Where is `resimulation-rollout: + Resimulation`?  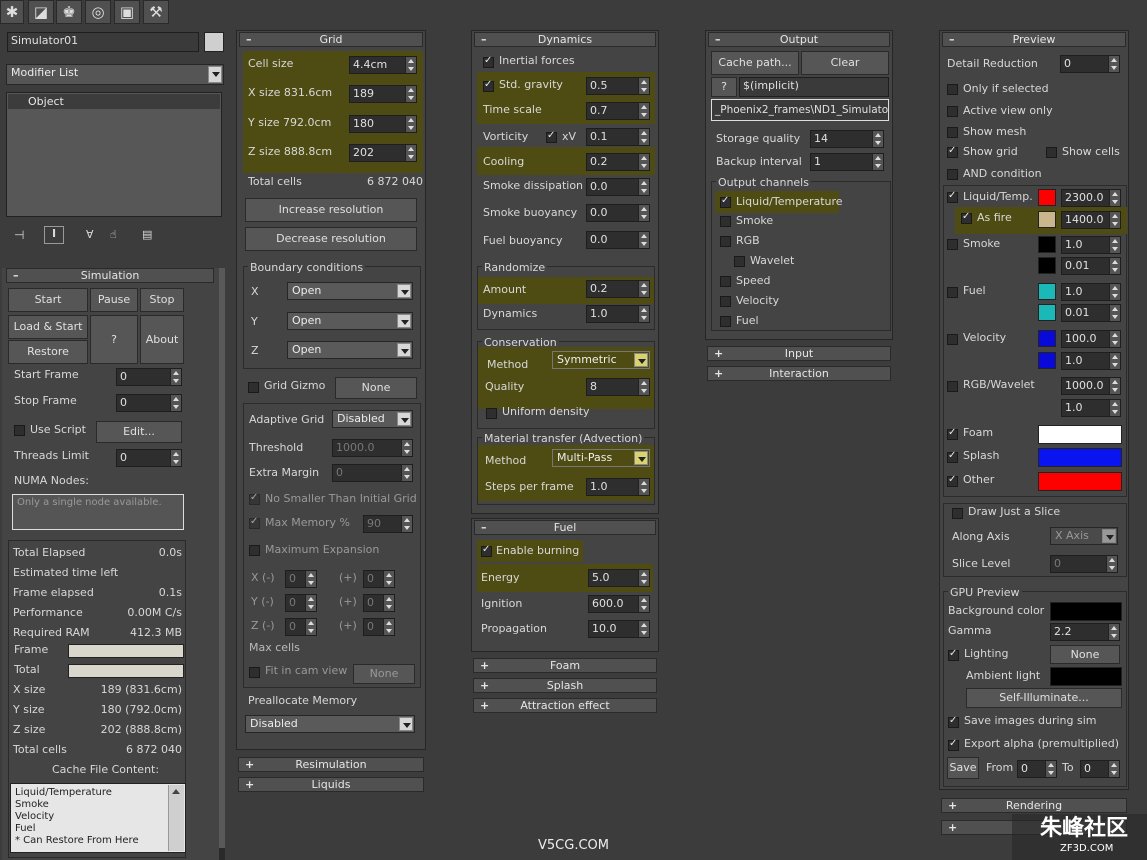
resimulation-rollout: + Resimulation is located at coordinates (331, 764).